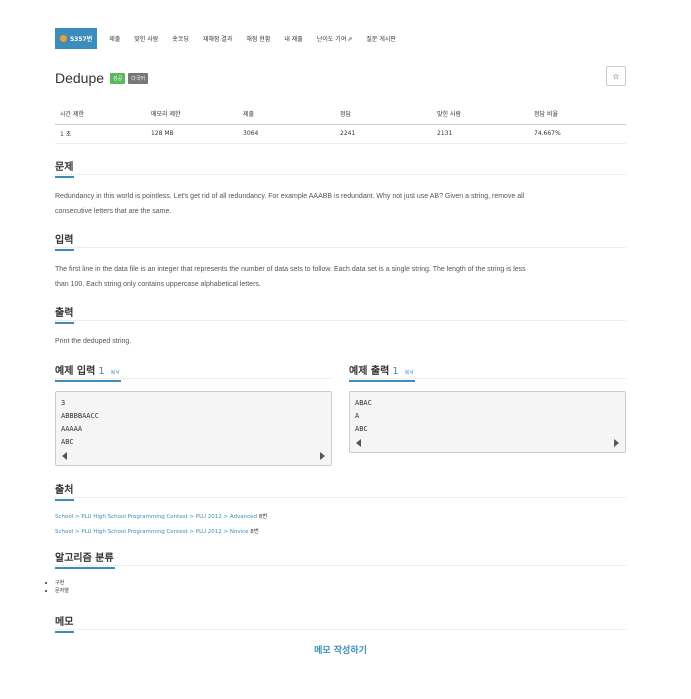 Image resolution: width=691 pixels, height=699 pixels. Describe the element at coordinates (146, 38) in the screenshot. I see `nav-solved-users: 맞힌 사람` at that location.